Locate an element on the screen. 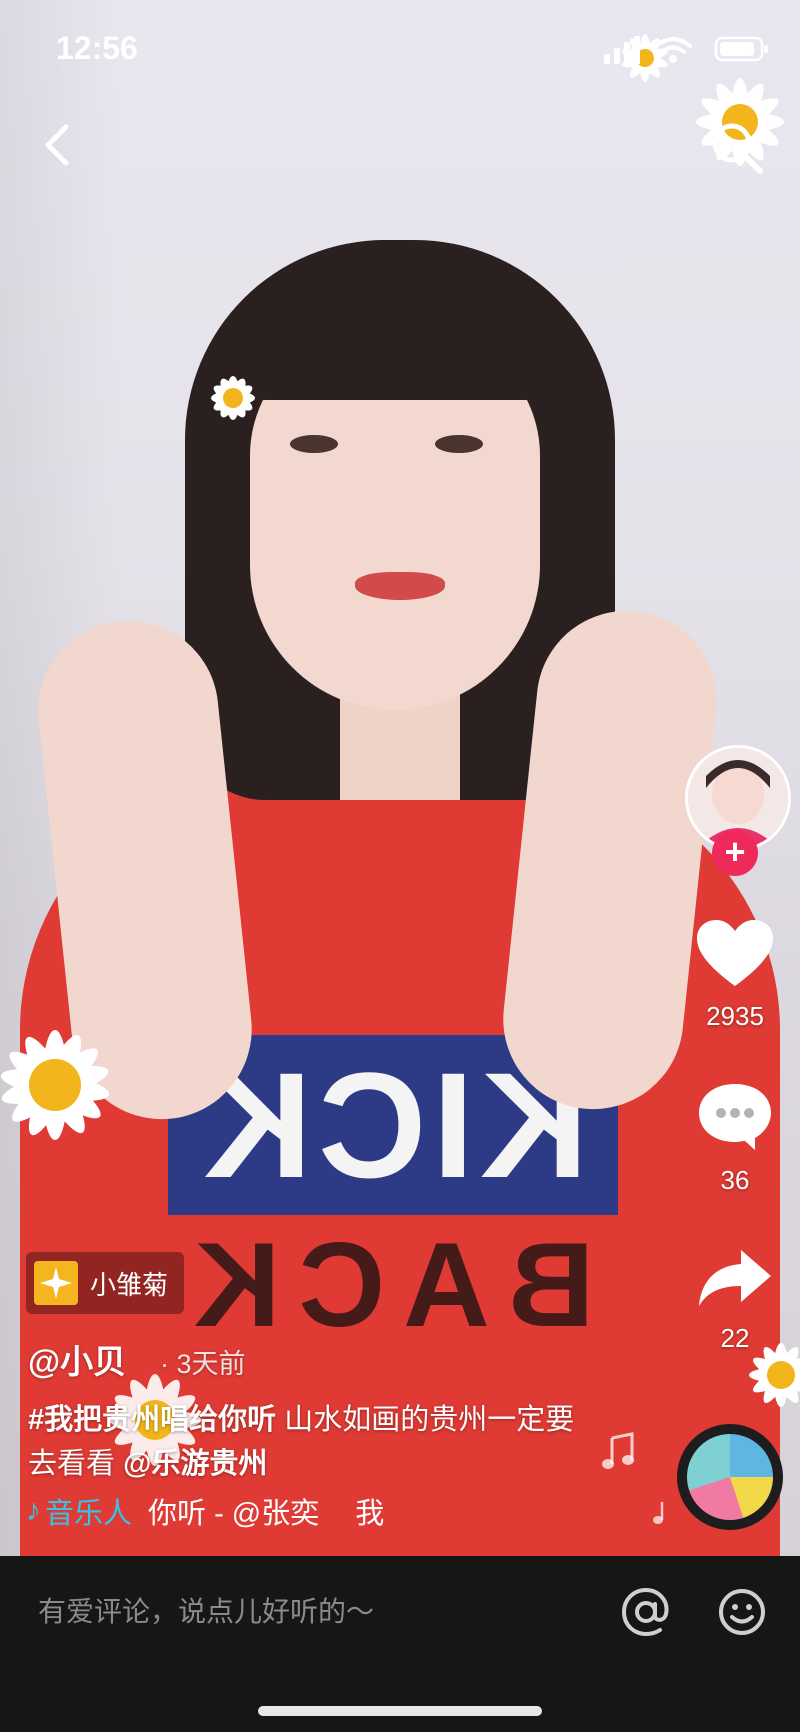  cellular-signal-icon is located at coordinates (622, 50).